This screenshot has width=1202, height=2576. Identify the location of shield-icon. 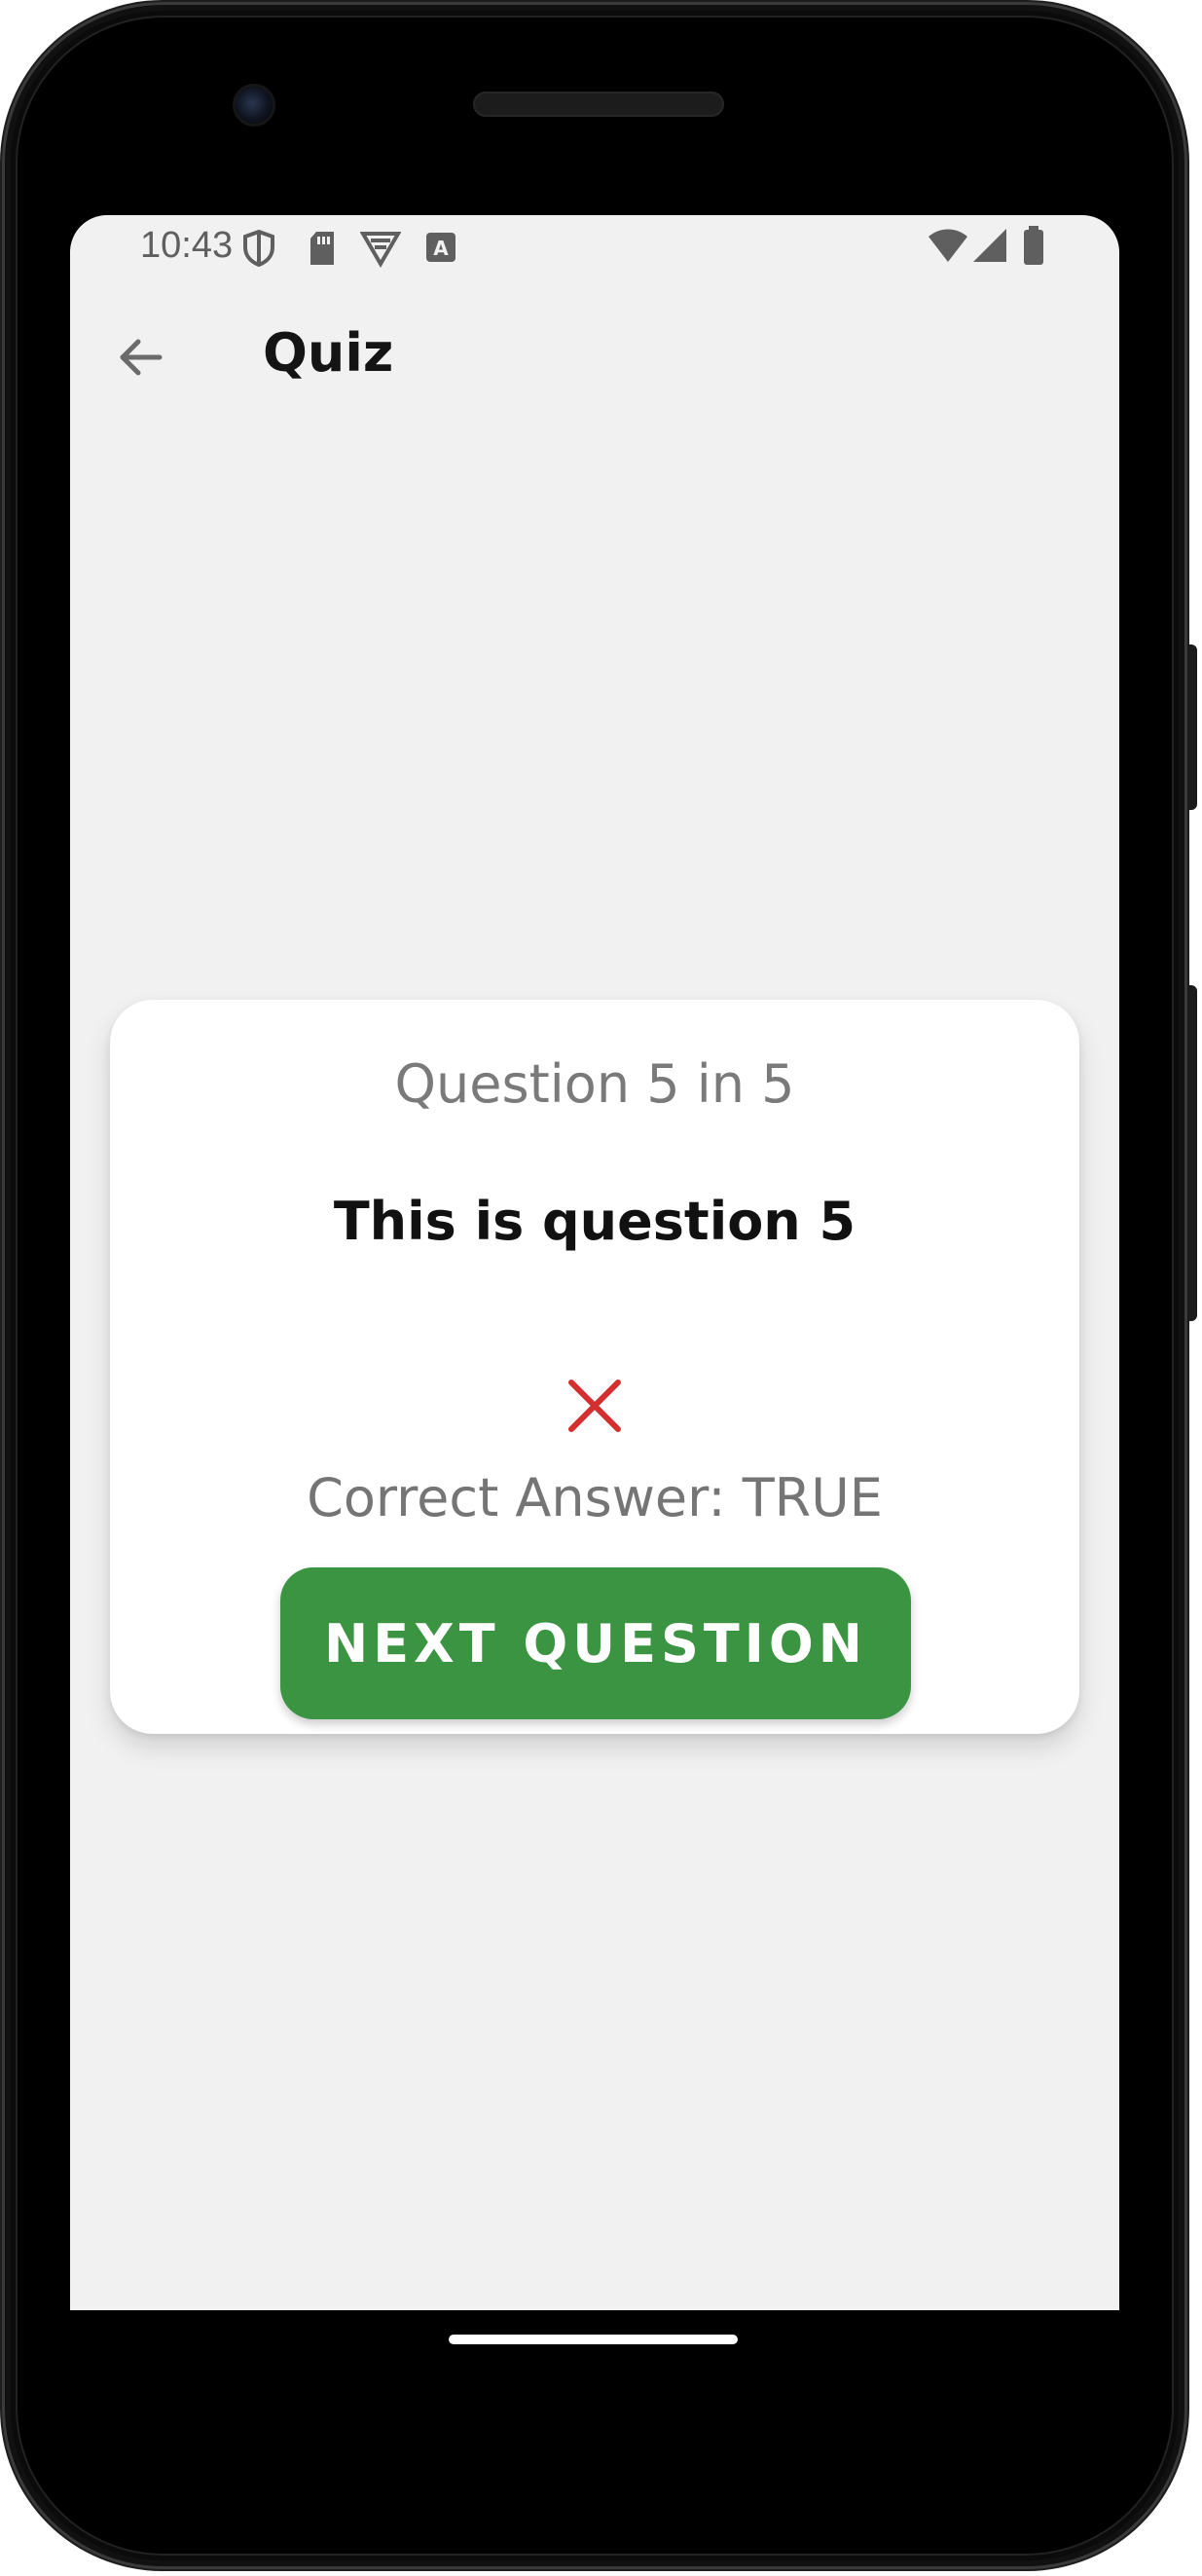
(258, 250).